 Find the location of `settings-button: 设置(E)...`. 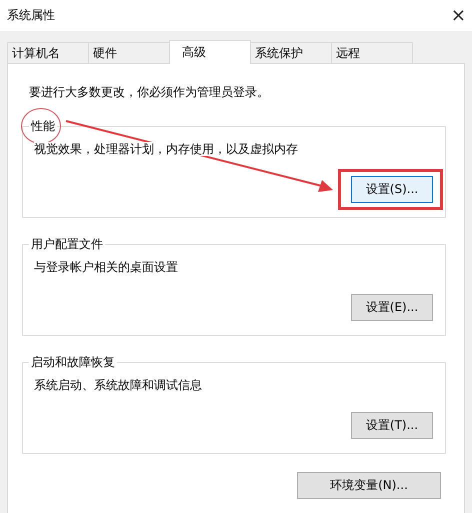

settings-button: 设置(E)... is located at coordinates (392, 307).